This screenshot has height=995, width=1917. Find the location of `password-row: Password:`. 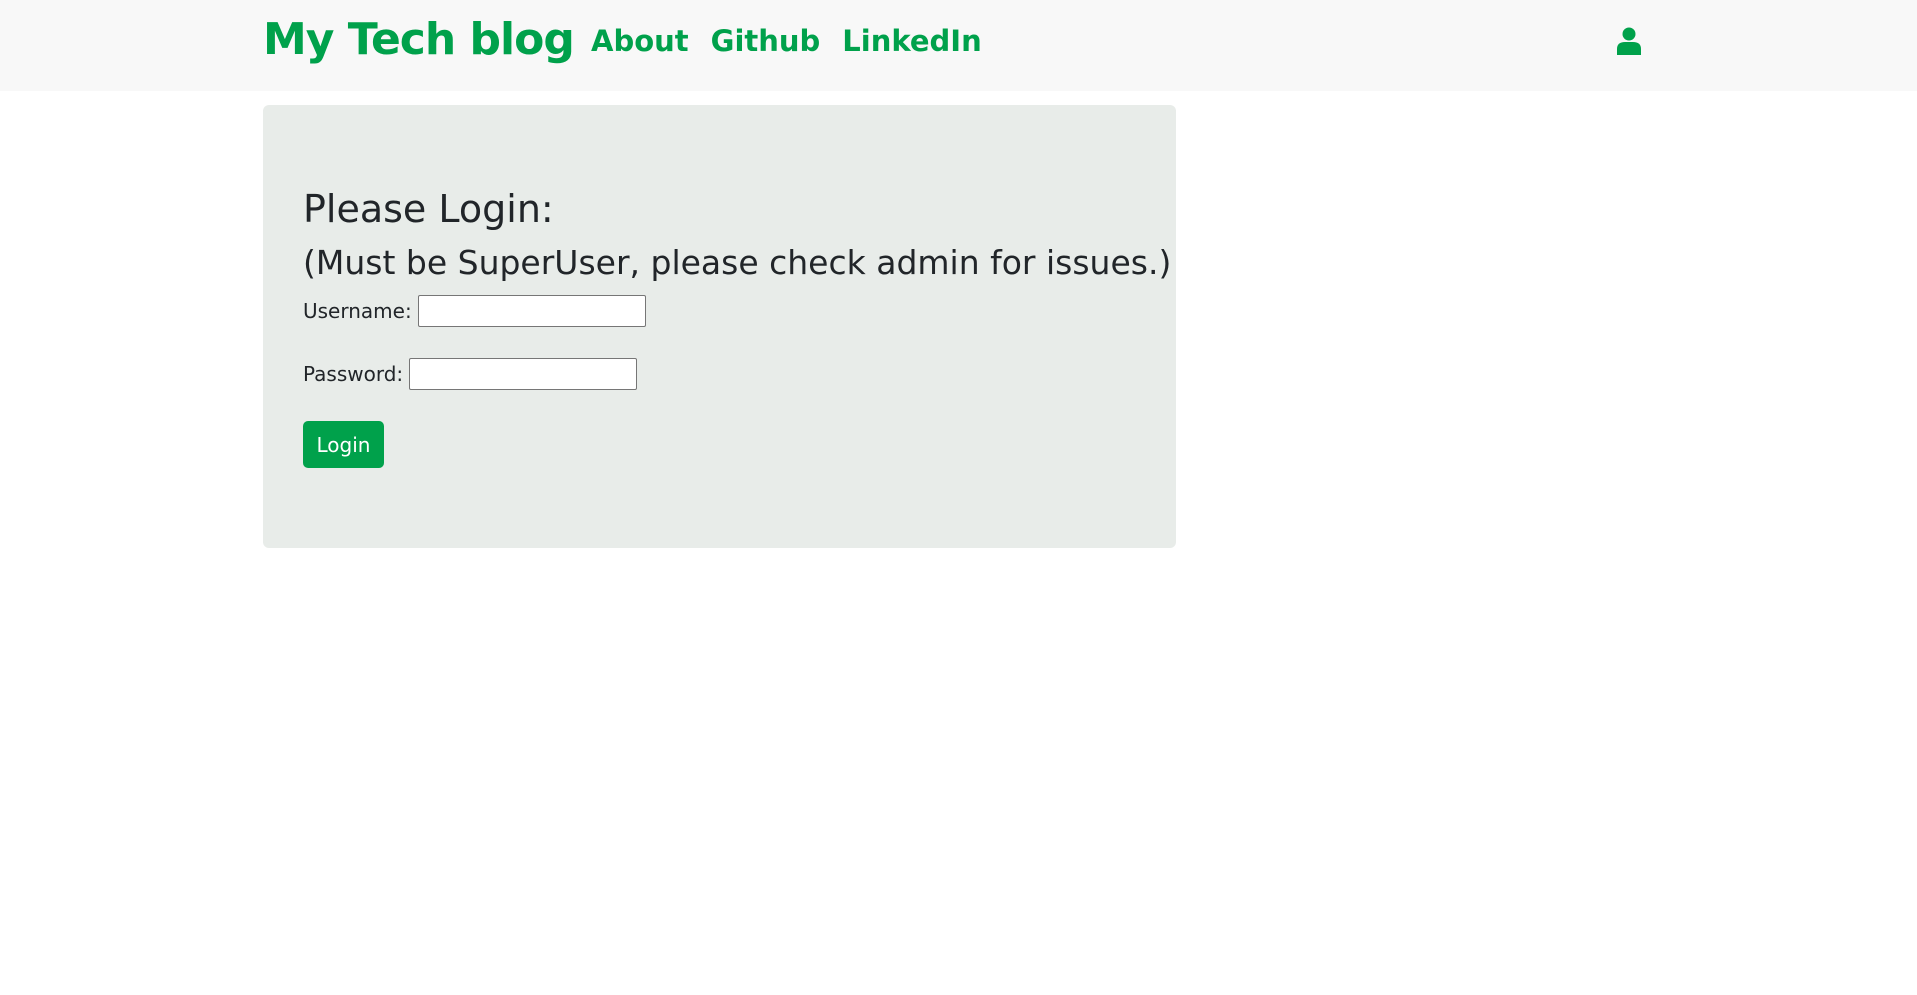

password-row: Password: is located at coordinates (470, 374).